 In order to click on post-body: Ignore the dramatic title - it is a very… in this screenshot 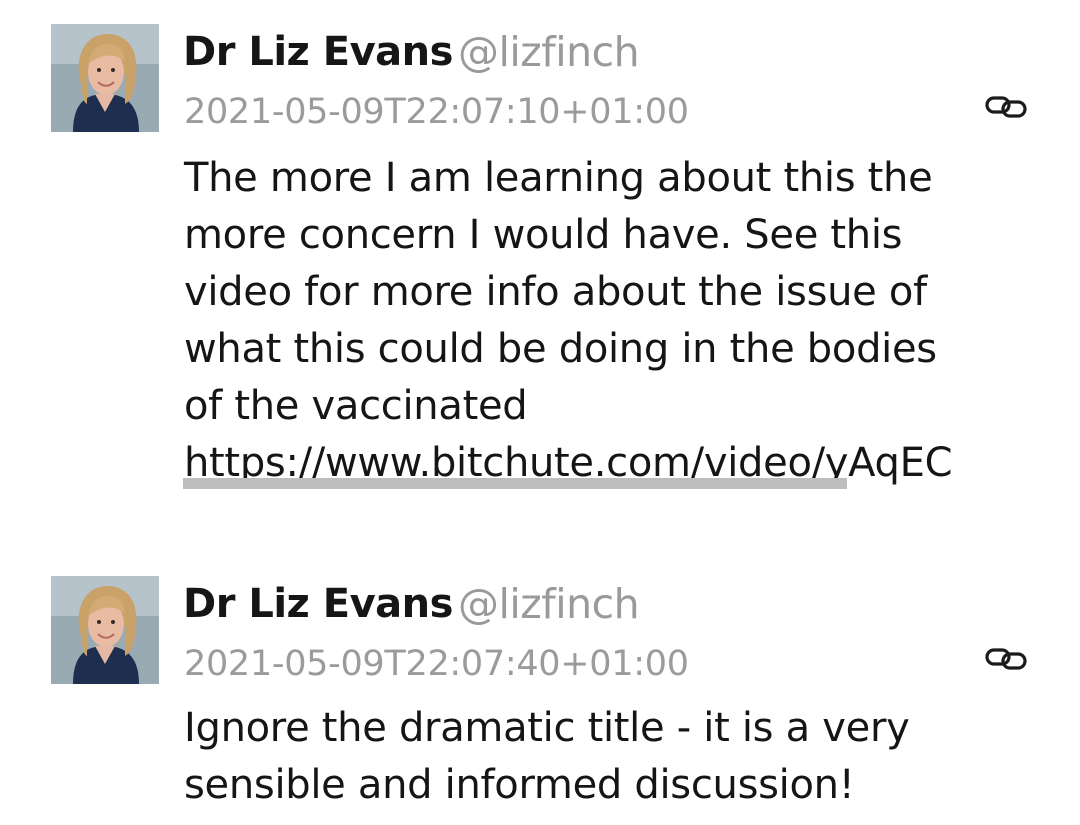, I will do `click(614, 757)`.